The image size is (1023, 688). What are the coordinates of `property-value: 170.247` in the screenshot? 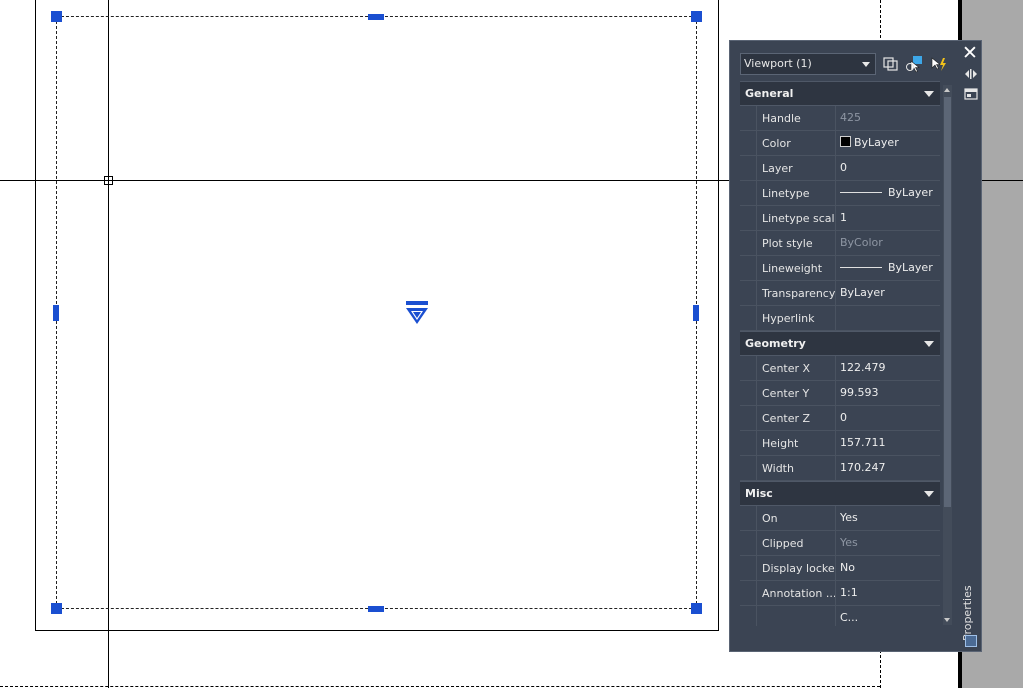 It's located at (863, 467).